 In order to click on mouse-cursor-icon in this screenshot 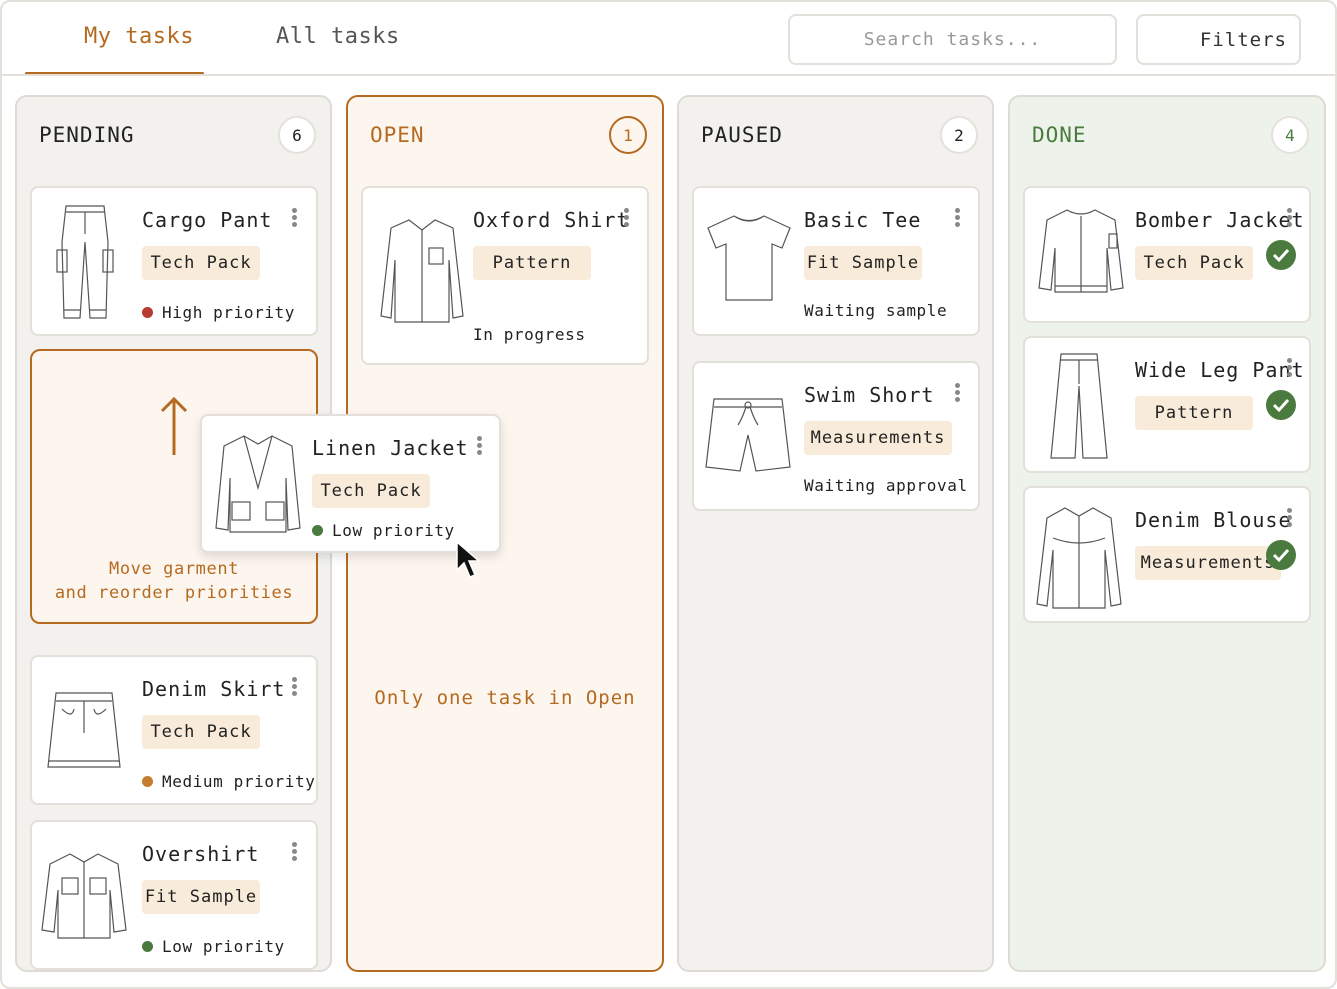, I will do `click(469, 559)`.